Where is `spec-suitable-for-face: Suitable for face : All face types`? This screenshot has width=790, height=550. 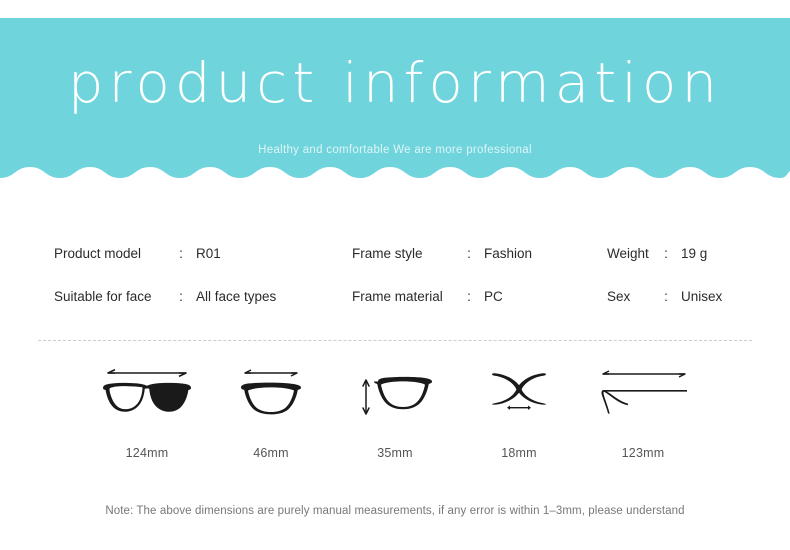
spec-suitable-for-face: Suitable for face : All face types is located at coordinates (165, 296).